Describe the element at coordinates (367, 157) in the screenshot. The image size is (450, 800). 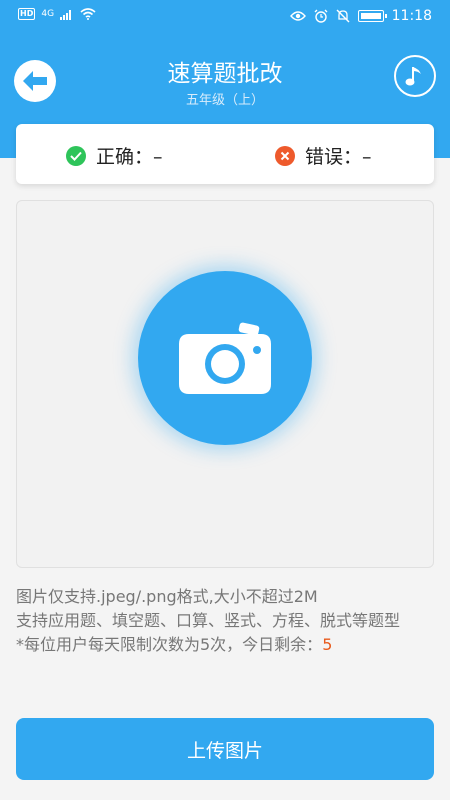
I see `wrong-value: –` at that location.